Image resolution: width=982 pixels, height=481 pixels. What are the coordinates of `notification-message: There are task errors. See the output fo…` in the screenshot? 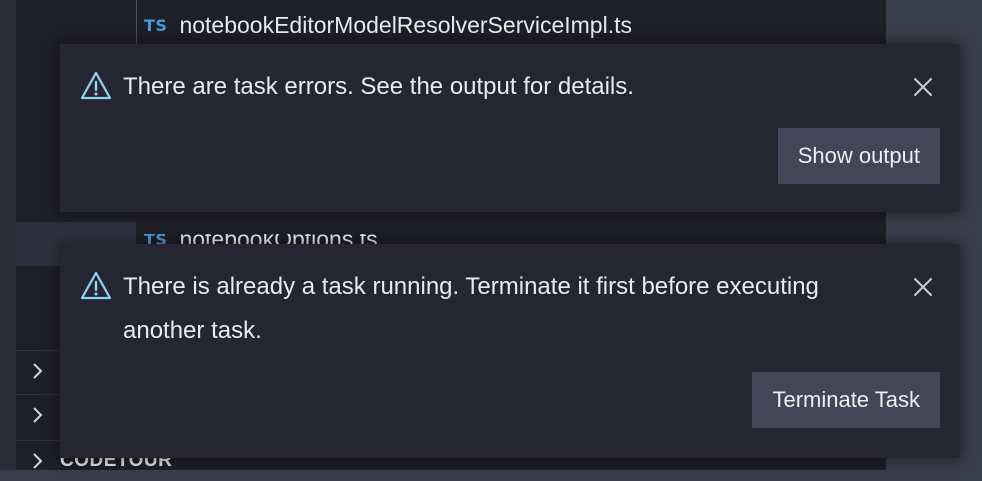 It's located at (378, 86).